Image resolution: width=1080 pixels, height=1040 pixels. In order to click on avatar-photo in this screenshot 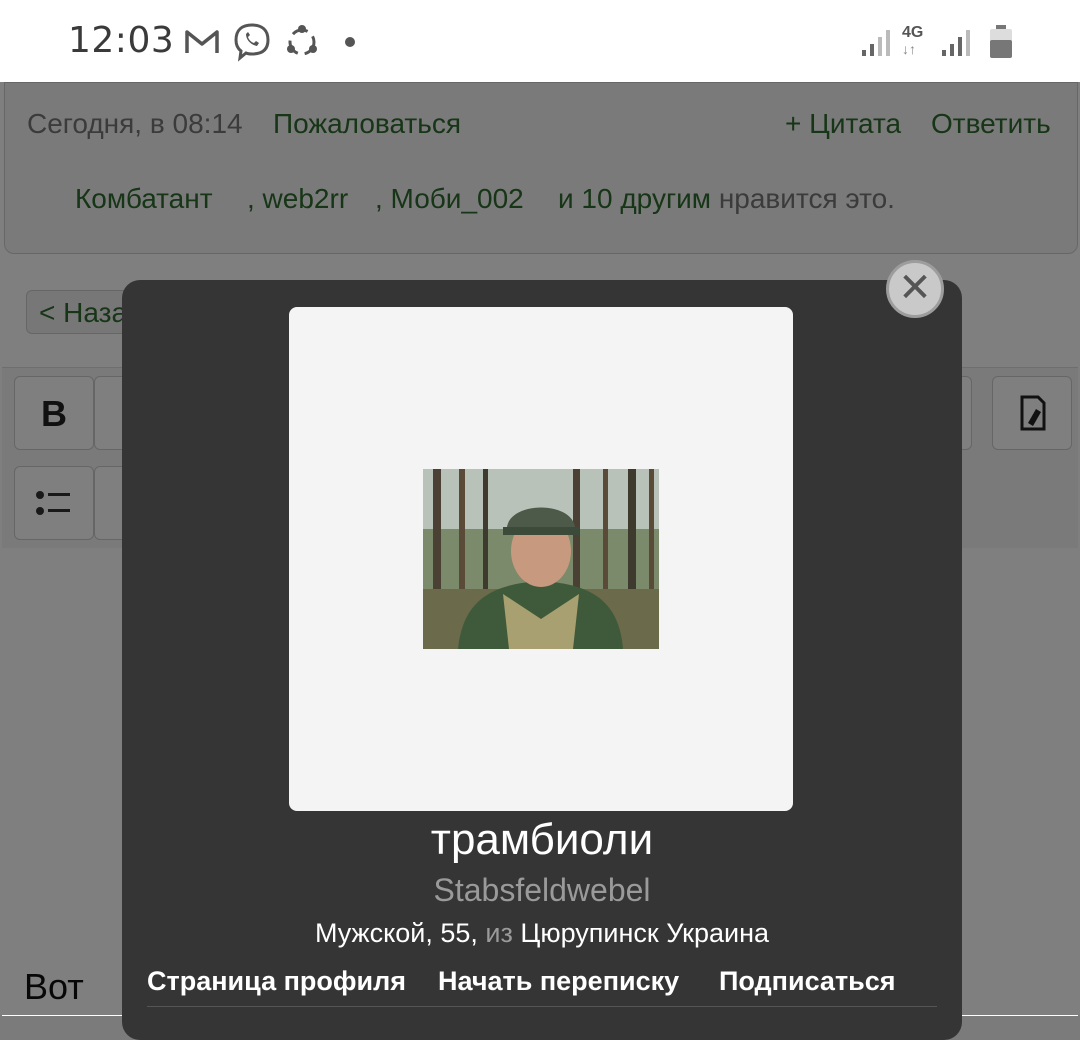, I will do `click(541, 559)`.